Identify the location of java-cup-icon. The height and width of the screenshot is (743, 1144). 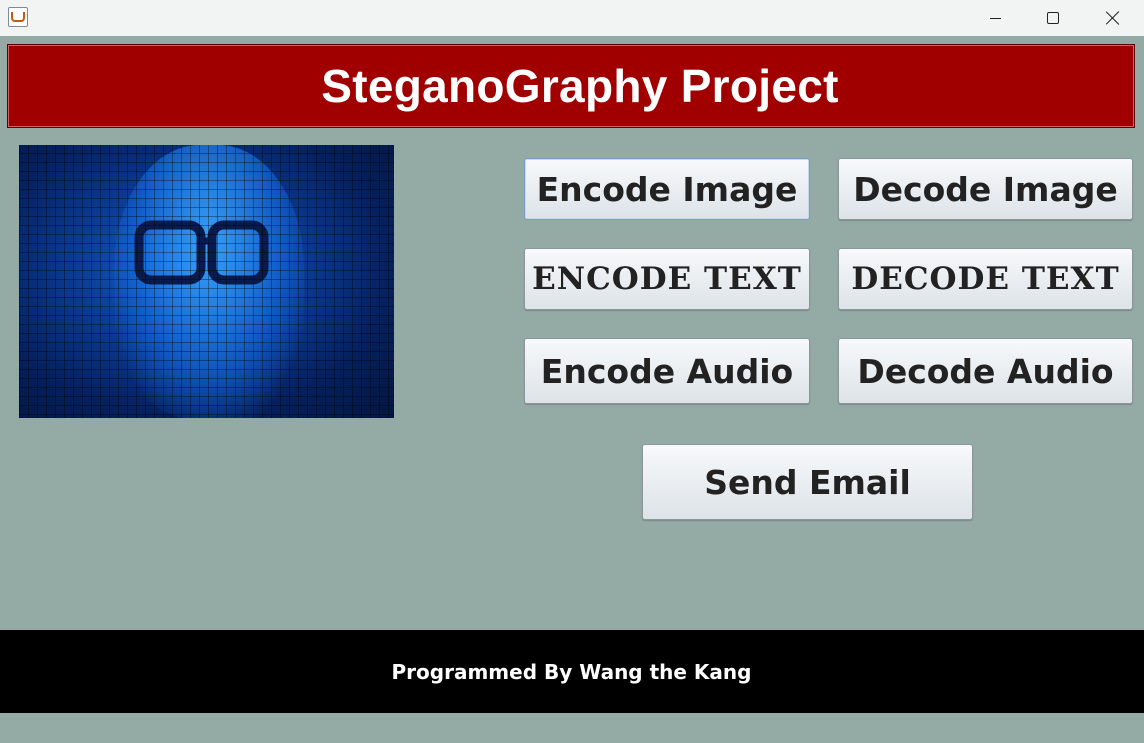
(18, 17).